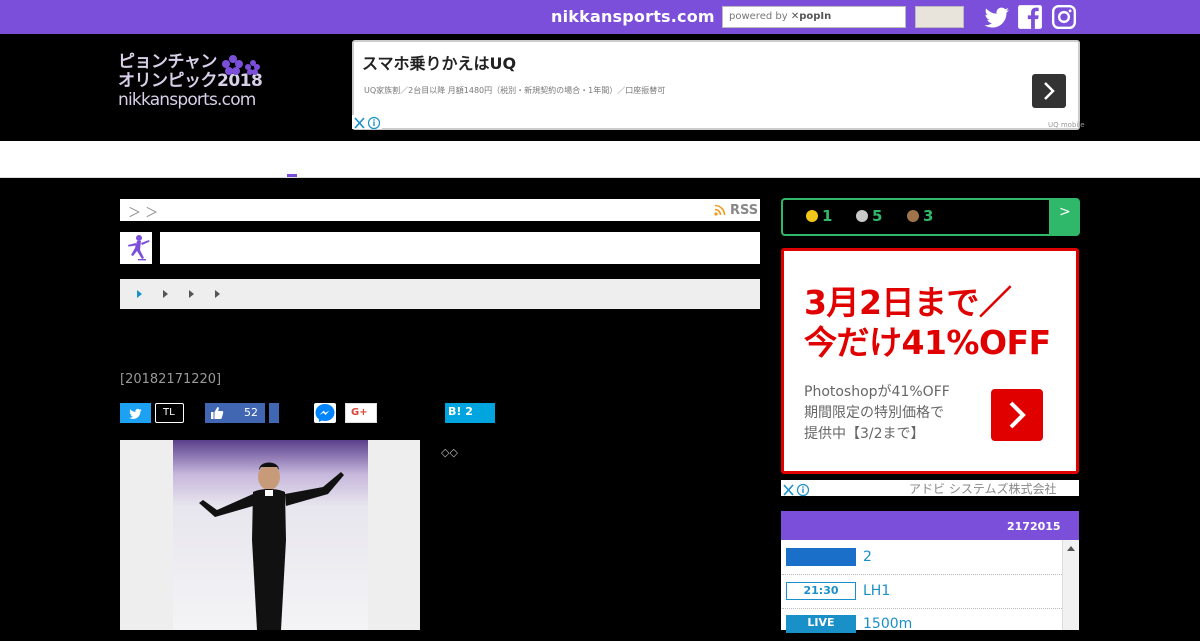  What do you see at coordinates (1034, 526) in the screenshot?
I see `schedule-date: 2172015` at bounding box center [1034, 526].